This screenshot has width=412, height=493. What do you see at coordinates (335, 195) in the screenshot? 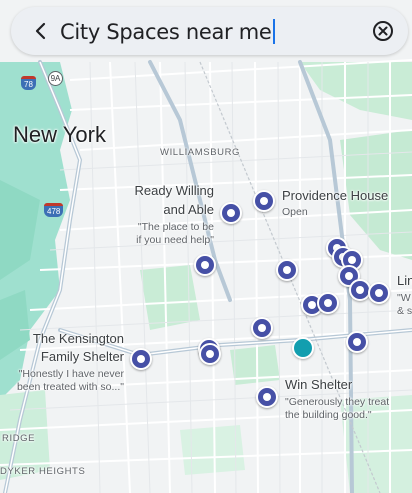
I see `place-name: Providence House` at bounding box center [335, 195].